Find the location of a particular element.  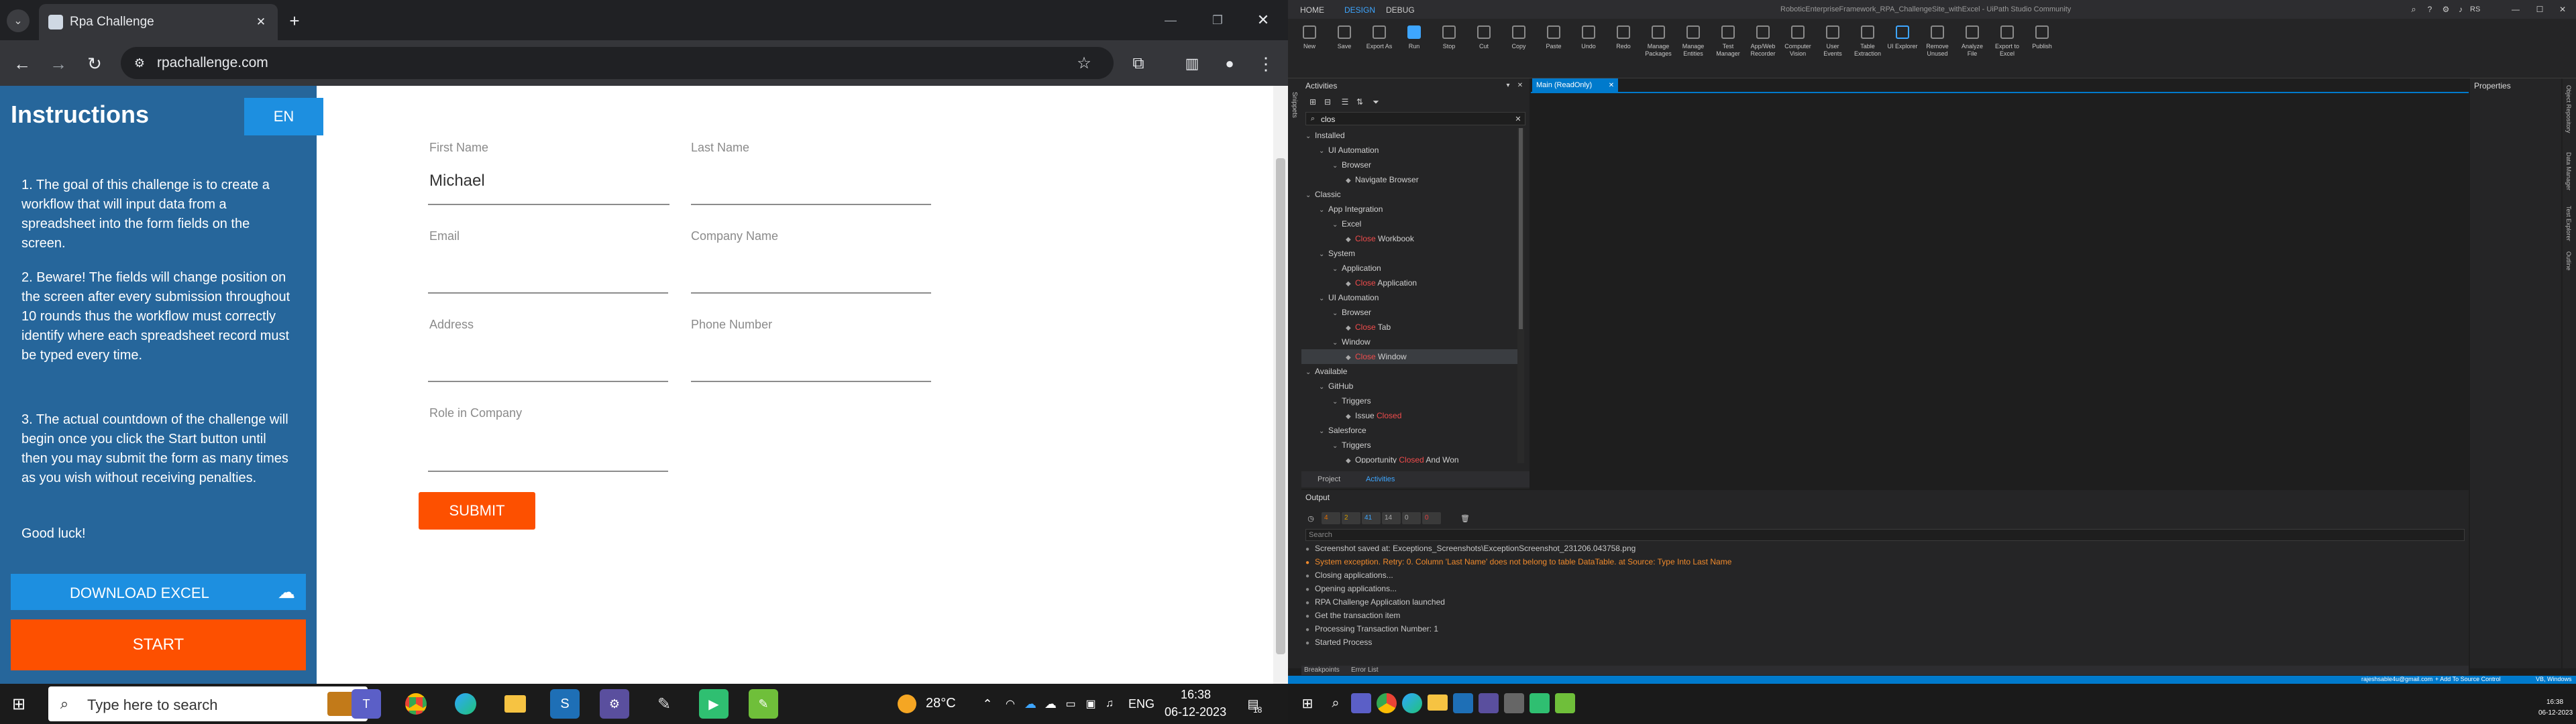

clock-date-2: 06-12-2023 is located at coordinates (2555, 713).